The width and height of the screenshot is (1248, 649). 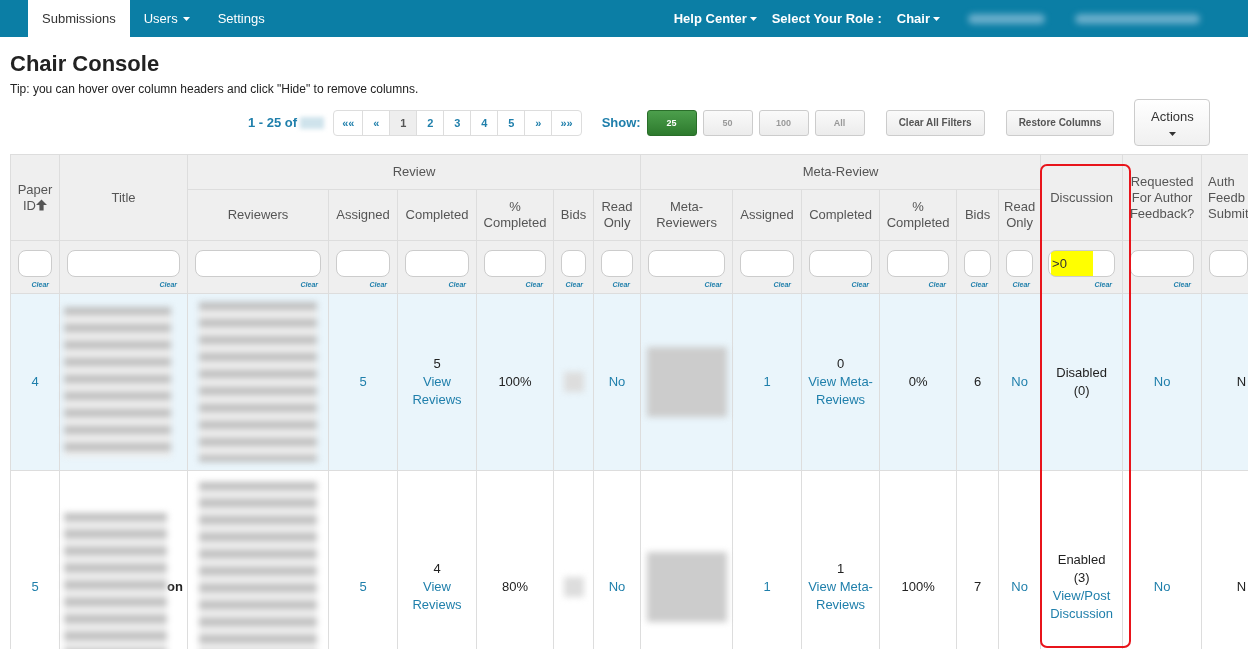 What do you see at coordinates (840, 364) in the screenshot?
I see `meta-completed-text: 0` at bounding box center [840, 364].